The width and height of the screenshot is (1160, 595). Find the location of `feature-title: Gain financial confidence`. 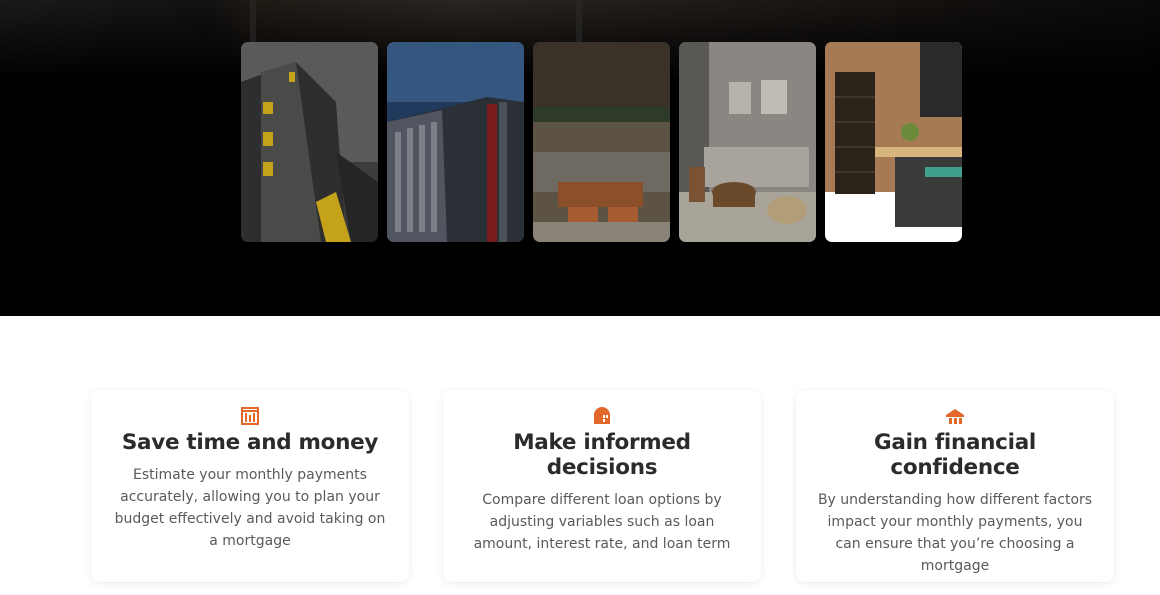

feature-title: Gain financial confidence is located at coordinates (955, 455).